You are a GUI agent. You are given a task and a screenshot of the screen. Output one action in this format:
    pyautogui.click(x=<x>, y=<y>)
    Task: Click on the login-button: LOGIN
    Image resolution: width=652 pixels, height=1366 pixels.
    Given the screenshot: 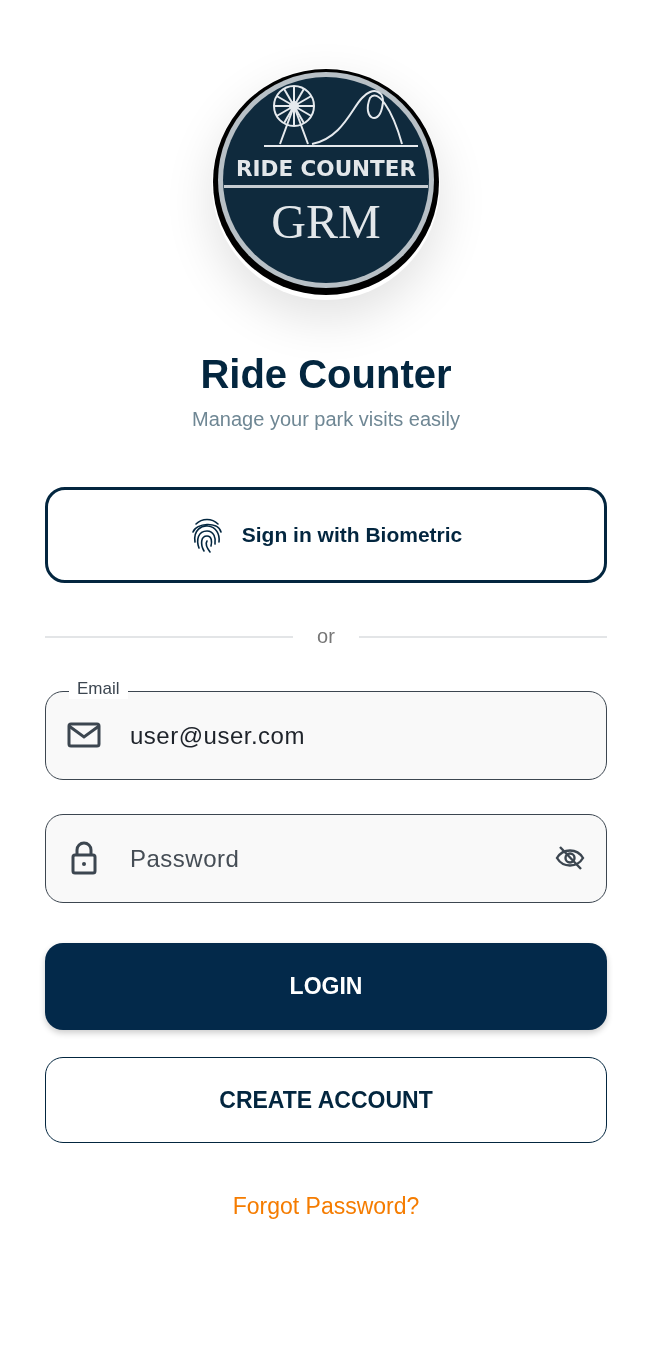 What is the action you would take?
    pyautogui.click(x=326, y=986)
    